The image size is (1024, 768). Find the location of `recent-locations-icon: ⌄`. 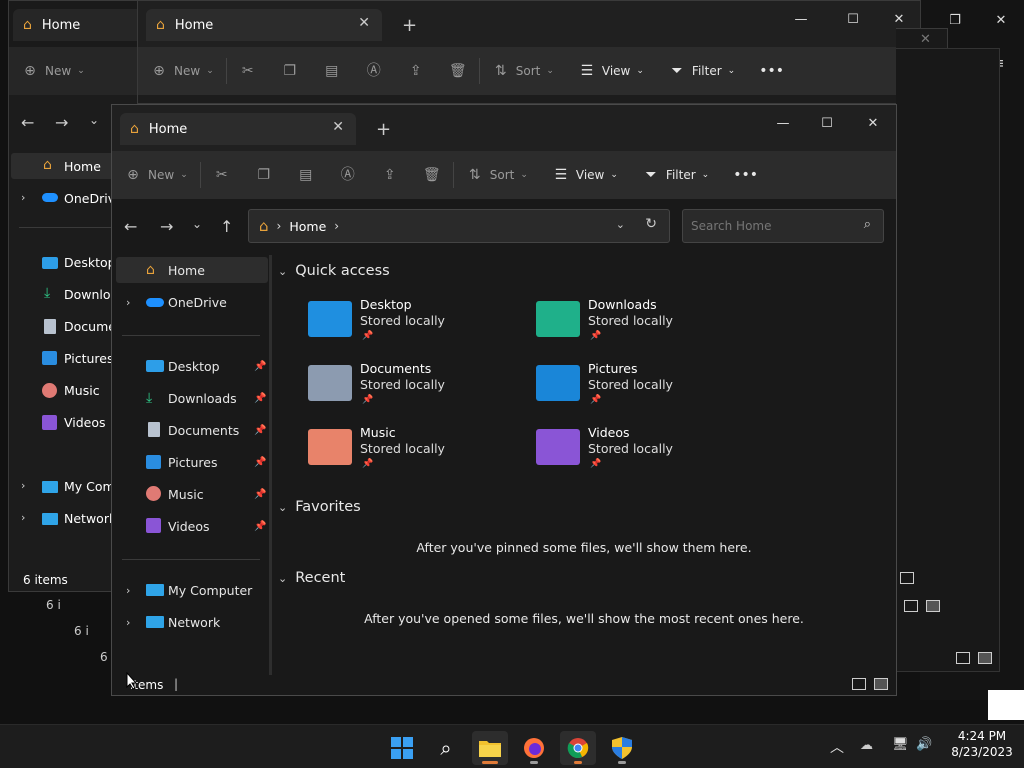

recent-locations-icon: ⌄ is located at coordinates (197, 224).